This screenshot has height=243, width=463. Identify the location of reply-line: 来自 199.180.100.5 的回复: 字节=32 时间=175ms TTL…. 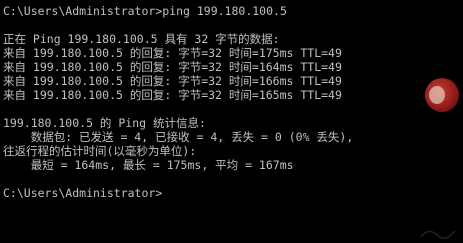
(172, 53).